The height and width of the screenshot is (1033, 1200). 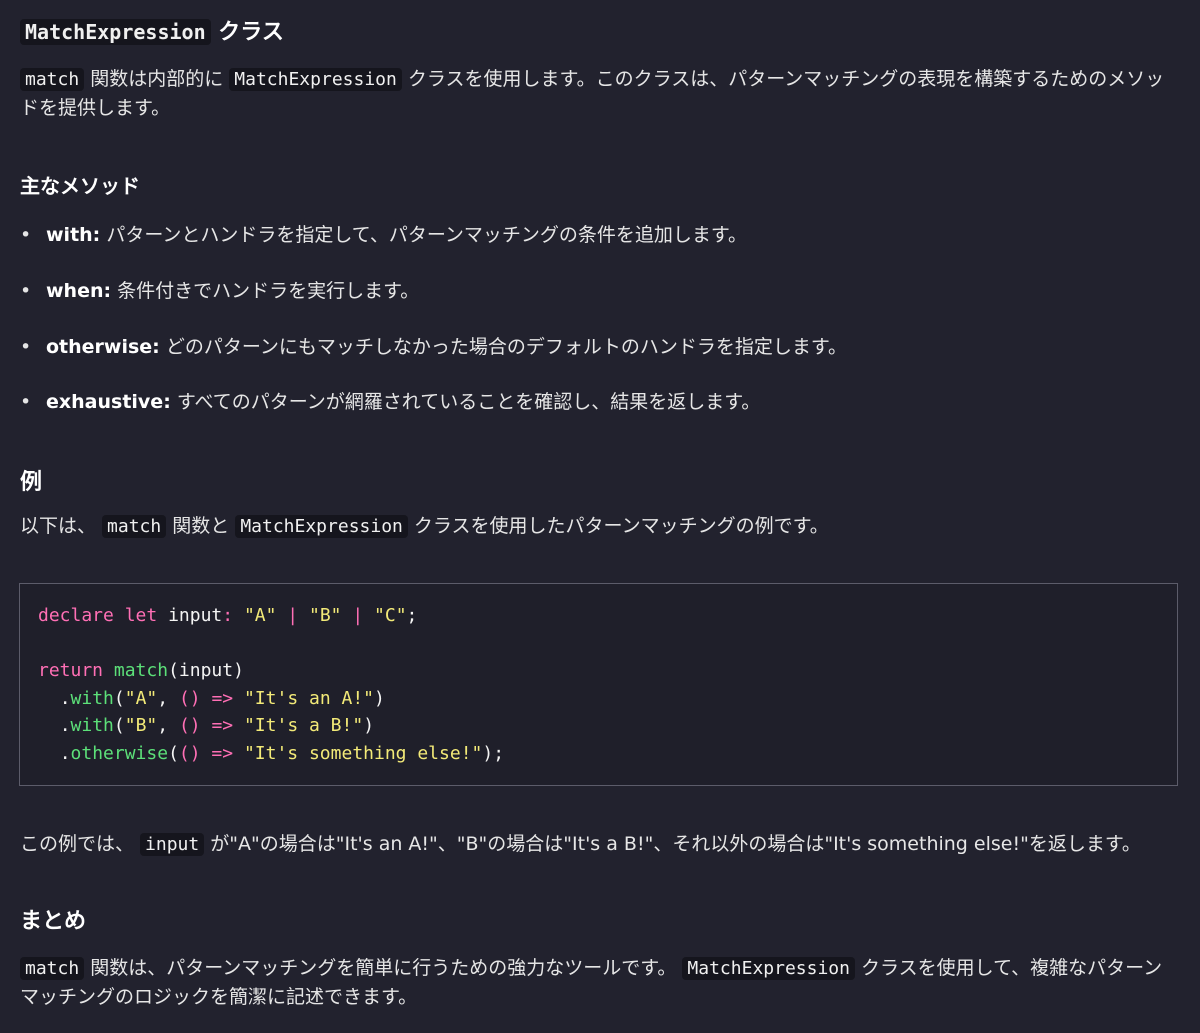 I want to click on inline-code-input: input, so click(x=172, y=844).